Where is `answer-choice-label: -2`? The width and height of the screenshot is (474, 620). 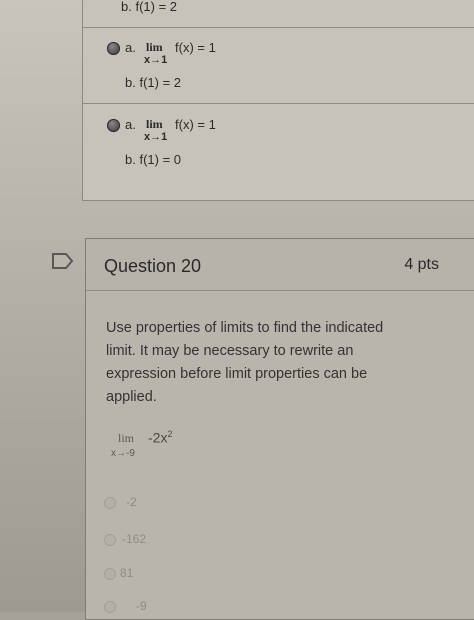 answer-choice-label: -2 is located at coordinates (131, 502).